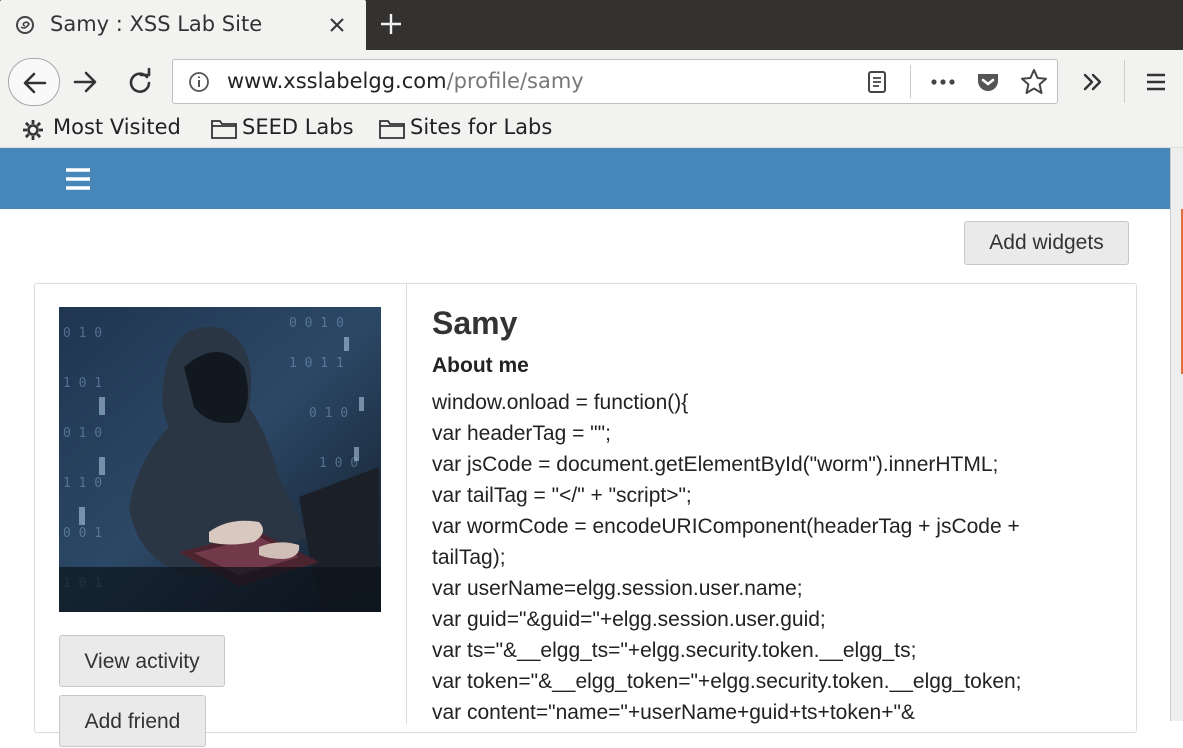  Describe the element at coordinates (481, 127) in the screenshot. I see `bookmark-sites-for-labs: Sites for Labs` at that location.